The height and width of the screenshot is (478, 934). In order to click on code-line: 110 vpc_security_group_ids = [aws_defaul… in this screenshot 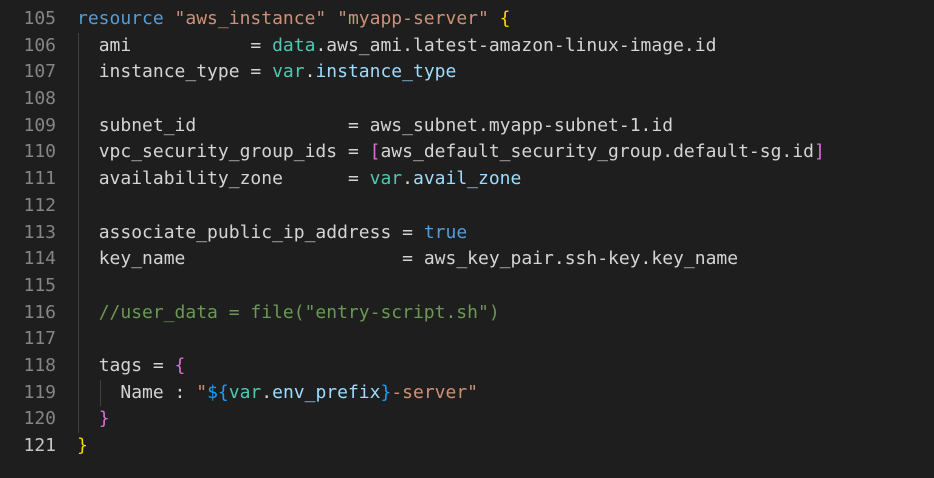, I will do `click(467, 152)`.